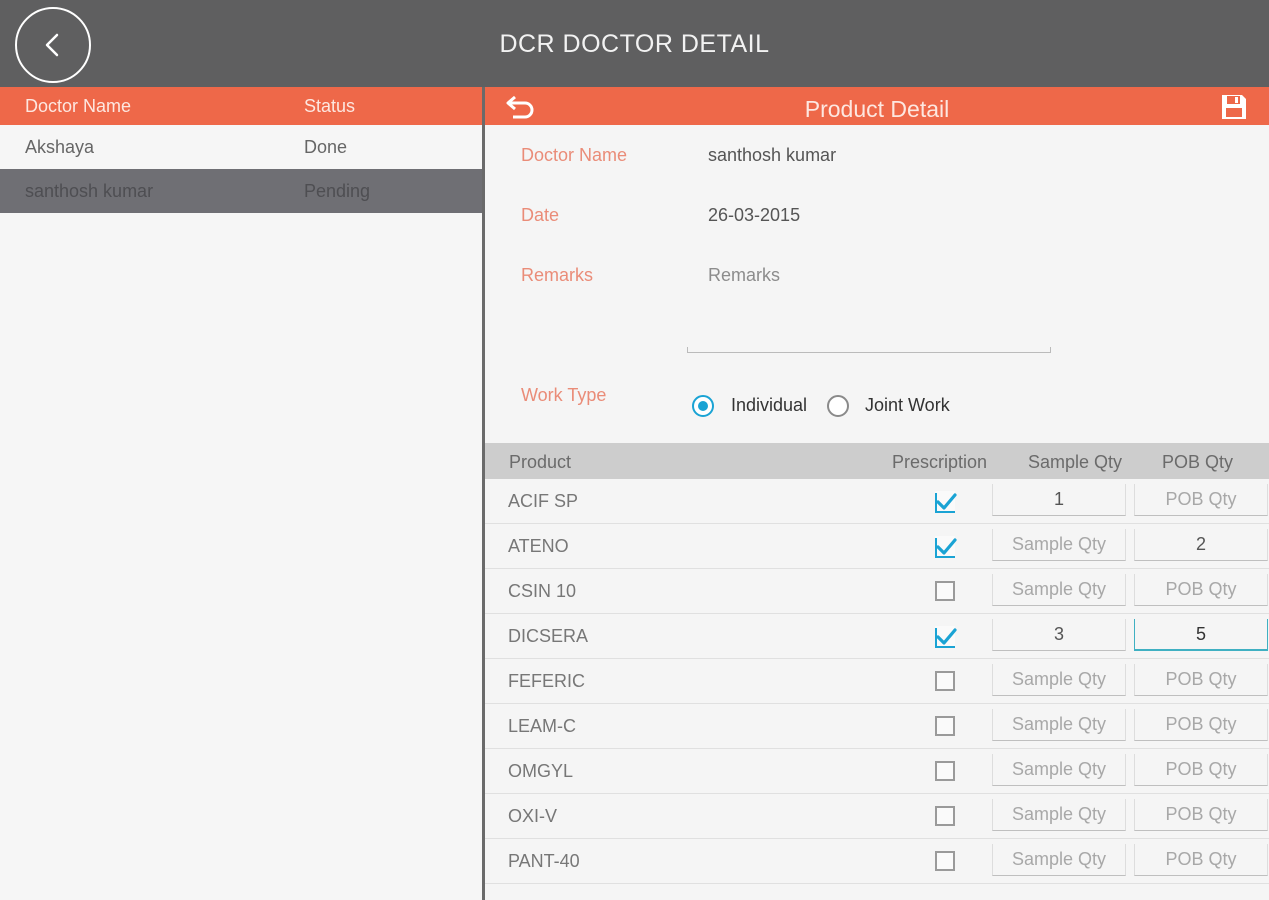 The height and width of the screenshot is (900, 1269). What do you see at coordinates (540, 462) in the screenshot?
I see `product-column-header: Product` at bounding box center [540, 462].